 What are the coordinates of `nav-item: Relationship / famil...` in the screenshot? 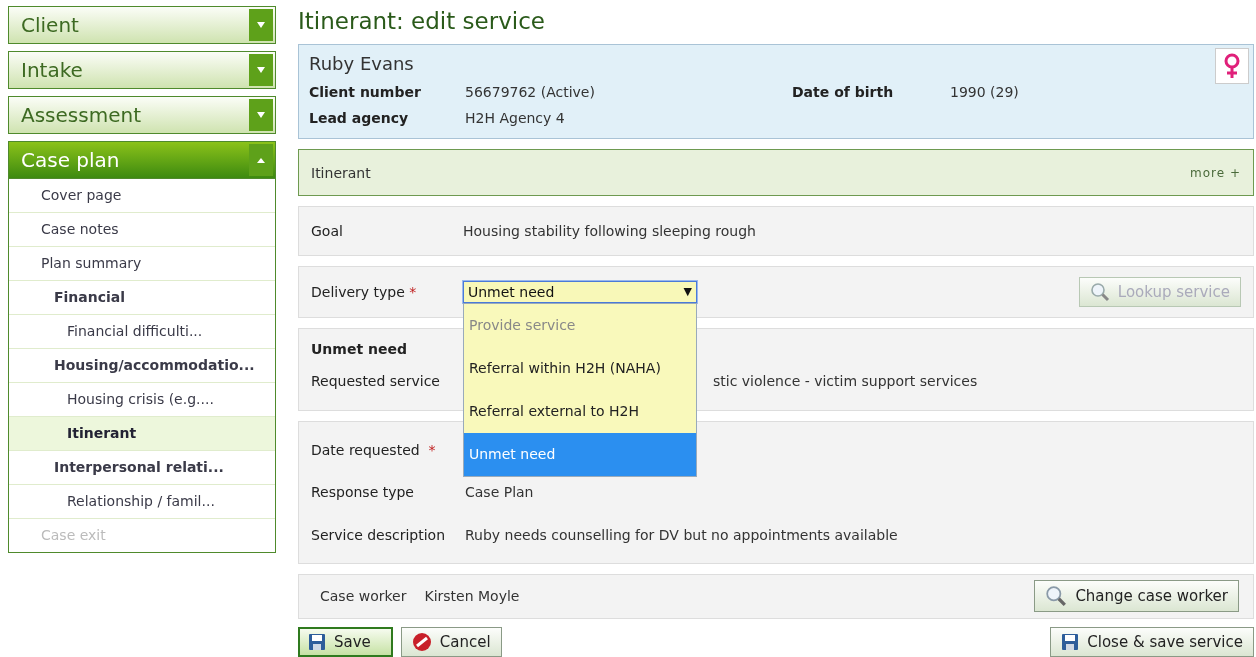 It's located at (142, 502).